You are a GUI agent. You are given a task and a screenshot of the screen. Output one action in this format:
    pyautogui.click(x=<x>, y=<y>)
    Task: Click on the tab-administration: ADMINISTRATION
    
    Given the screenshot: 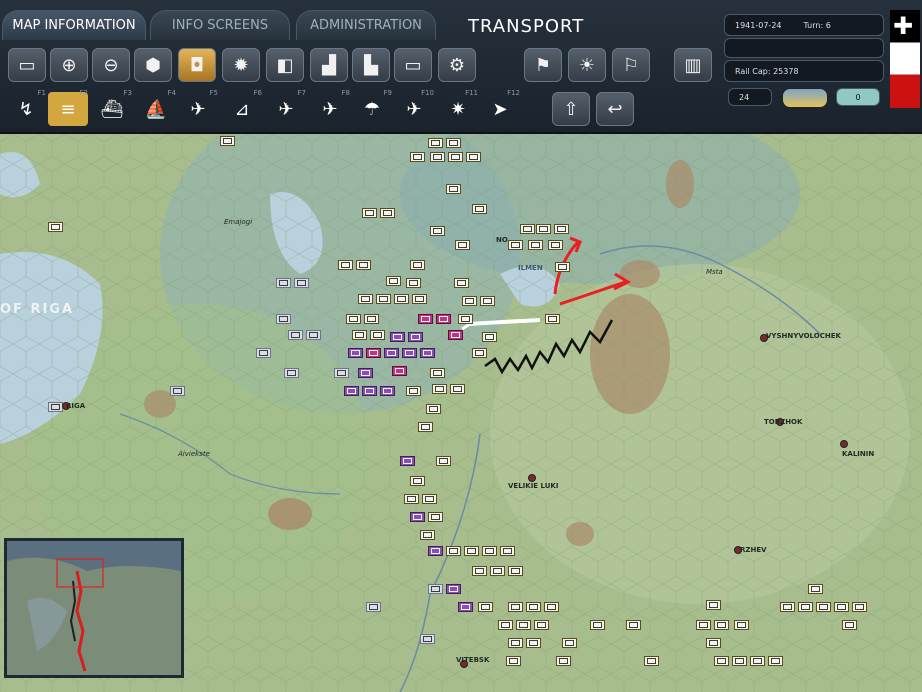 What is the action you would take?
    pyautogui.click(x=366, y=25)
    